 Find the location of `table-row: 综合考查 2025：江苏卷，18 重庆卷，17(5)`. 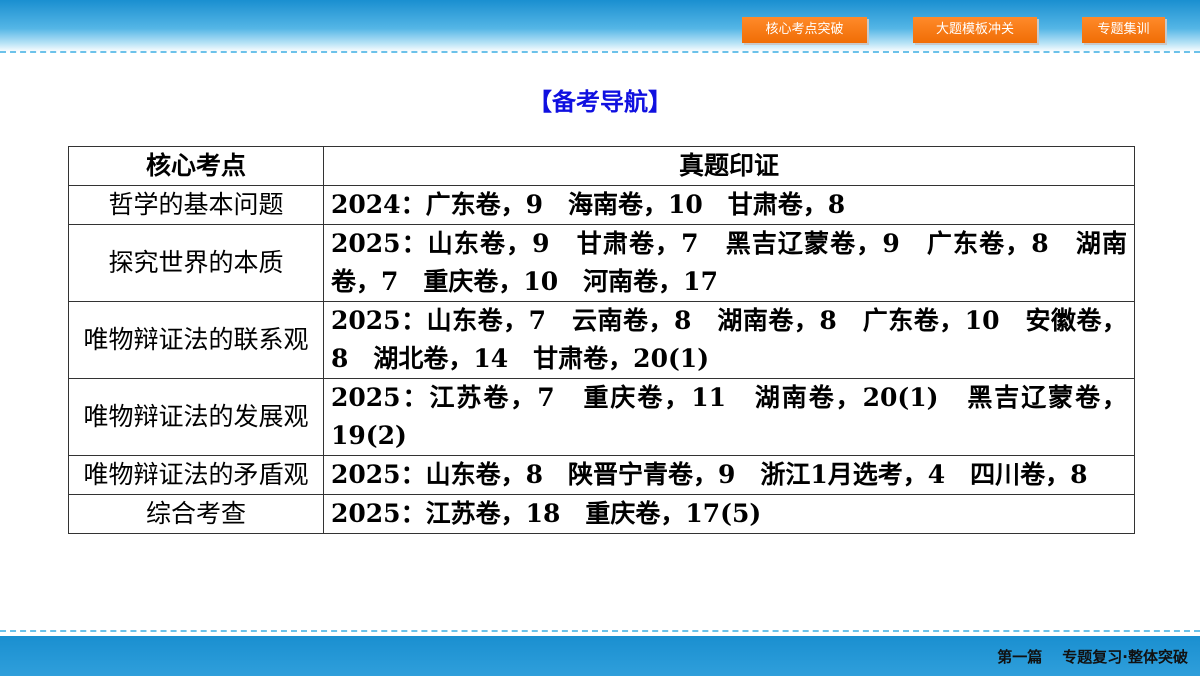

table-row: 综合考查 2025：江苏卷，18 重庆卷，17(5) is located at coordinates (601, 514).